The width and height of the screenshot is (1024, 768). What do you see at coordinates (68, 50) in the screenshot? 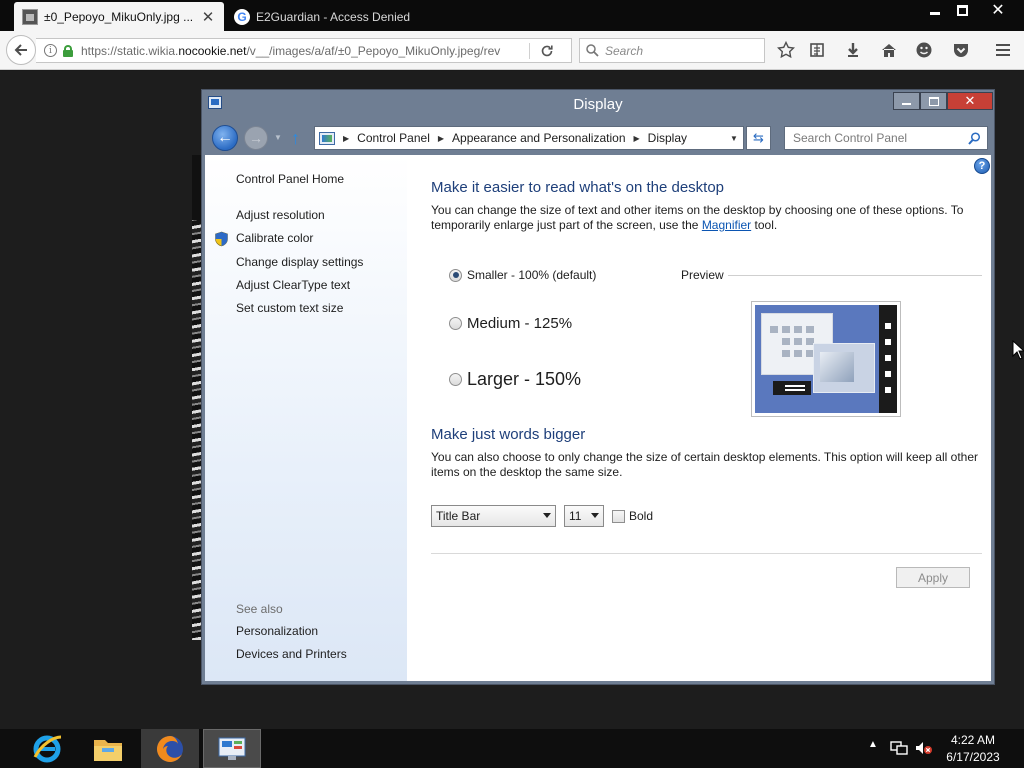
I see `lock-icon` at bounding box center [68, 50].